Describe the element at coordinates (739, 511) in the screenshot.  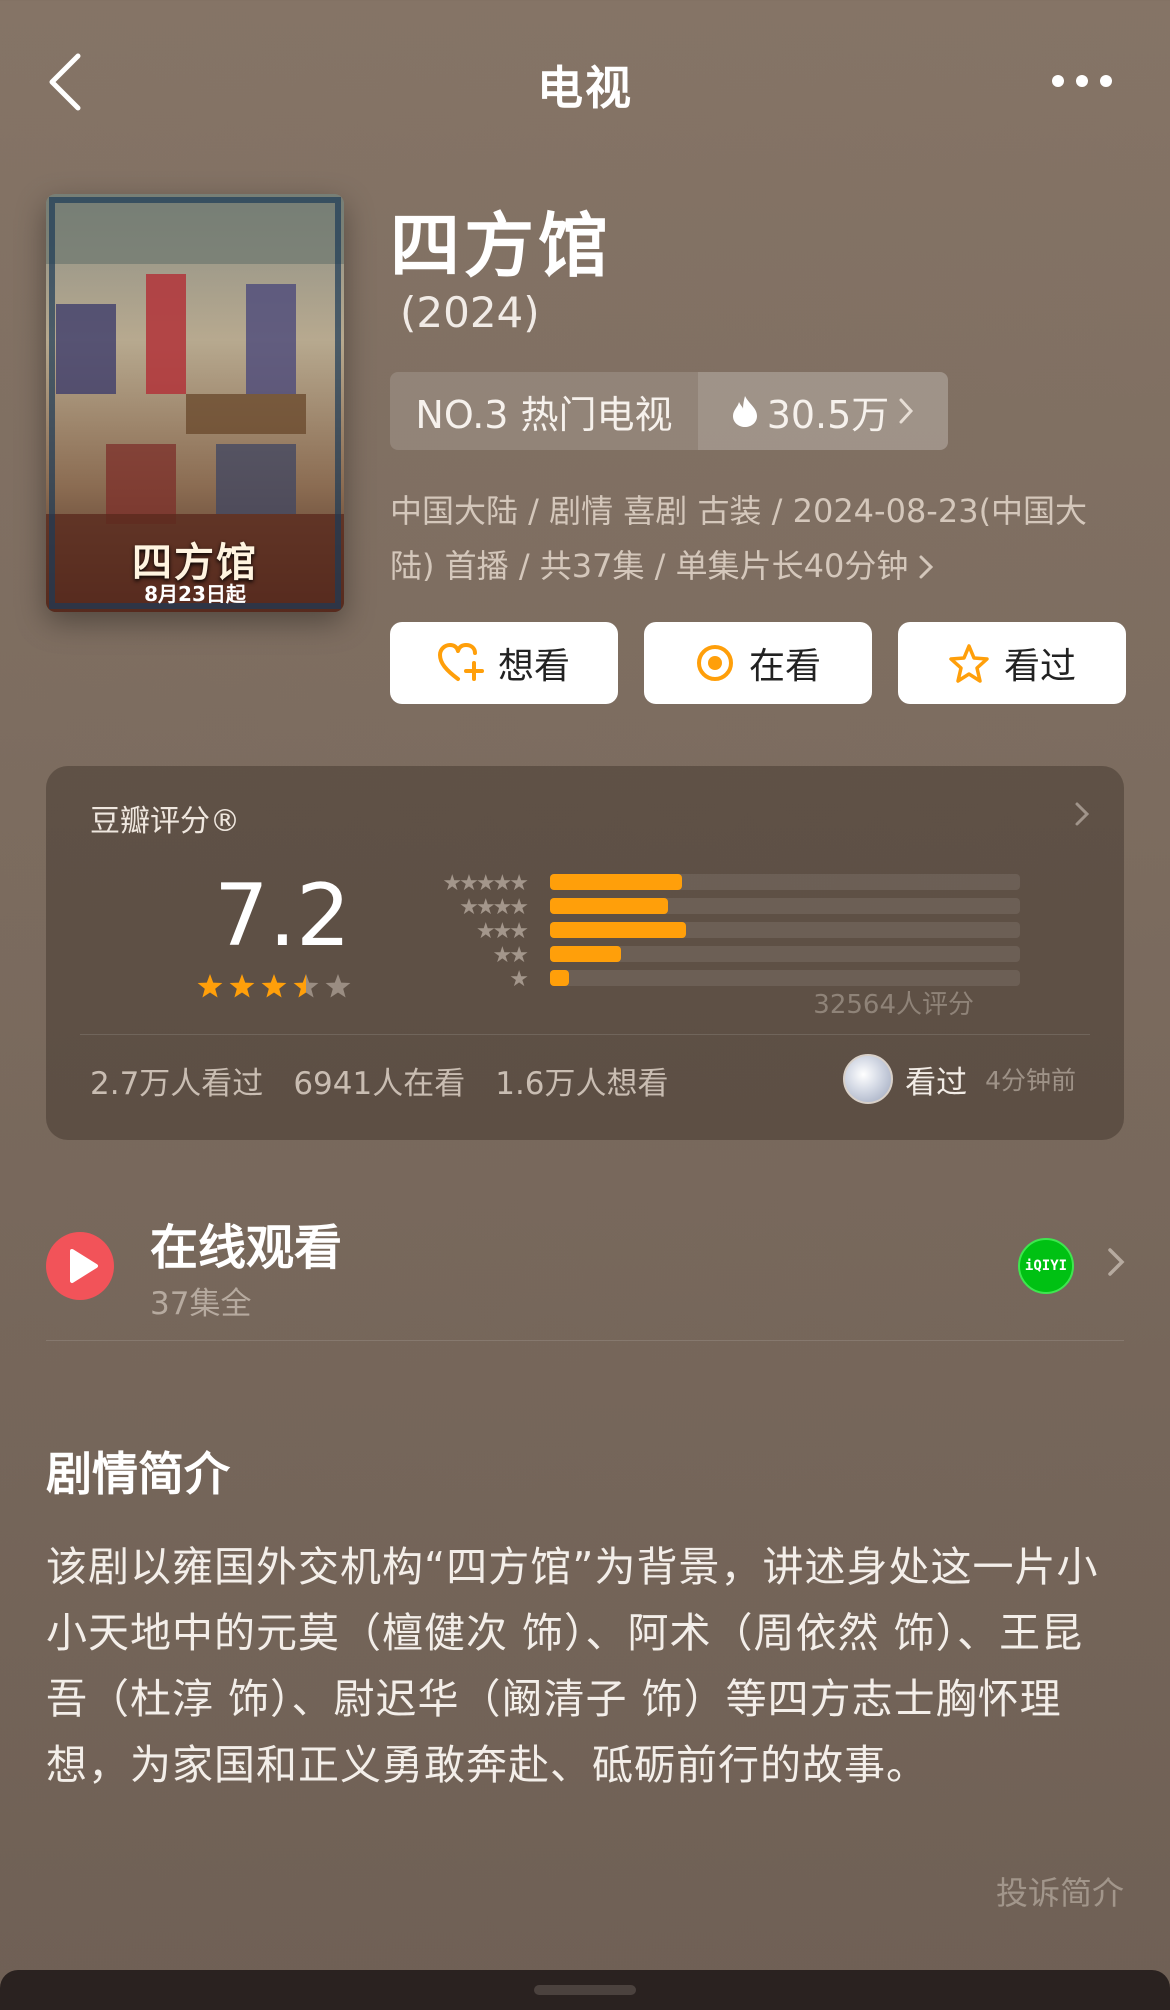
I see `meta-line-1: 中国大陆 / 剧情 喜剧 古装 / 2024-08-23(中国大` at that location.